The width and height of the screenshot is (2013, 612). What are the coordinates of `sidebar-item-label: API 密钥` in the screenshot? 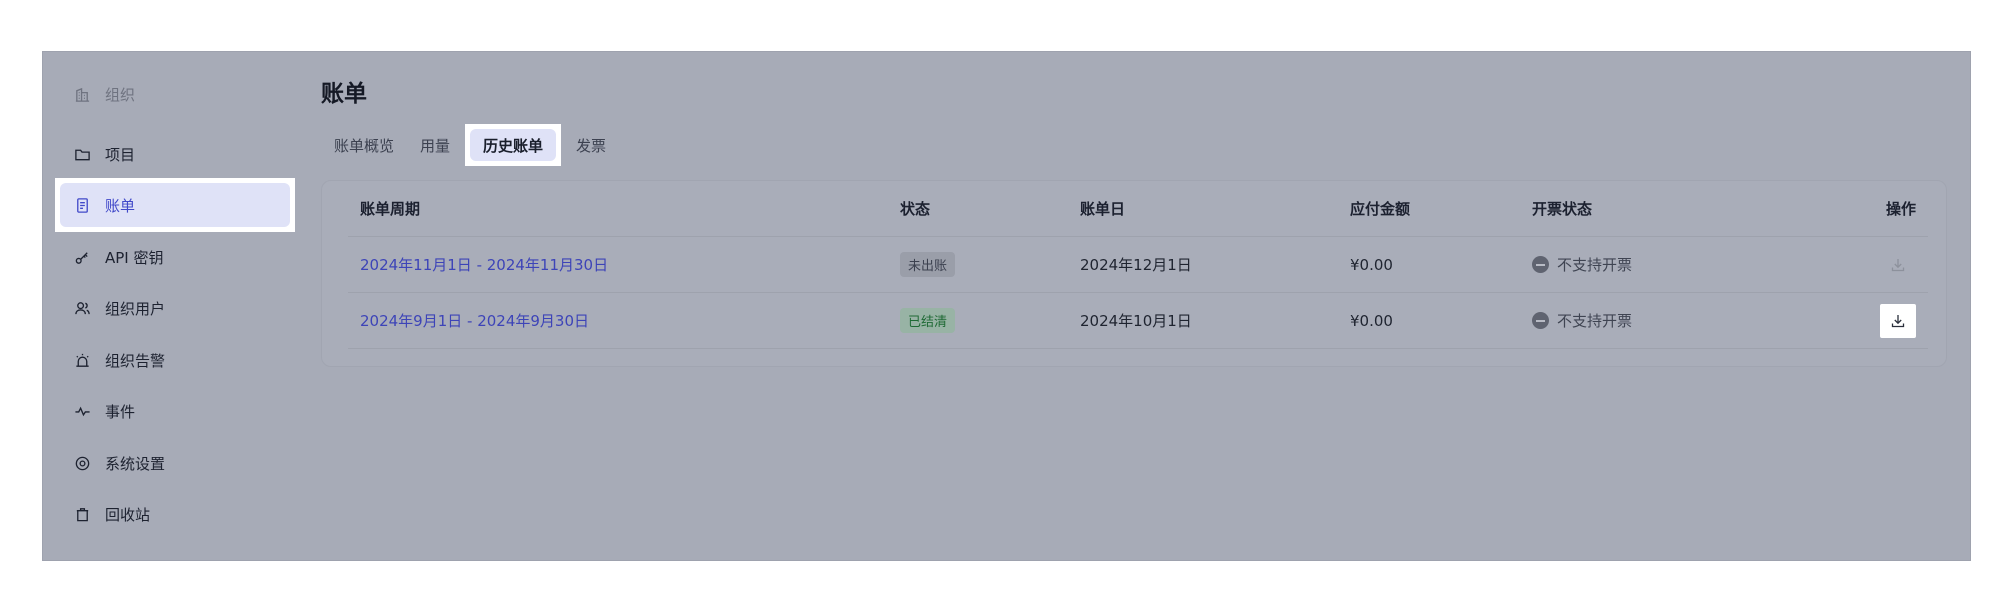 It's located at (134, 257).